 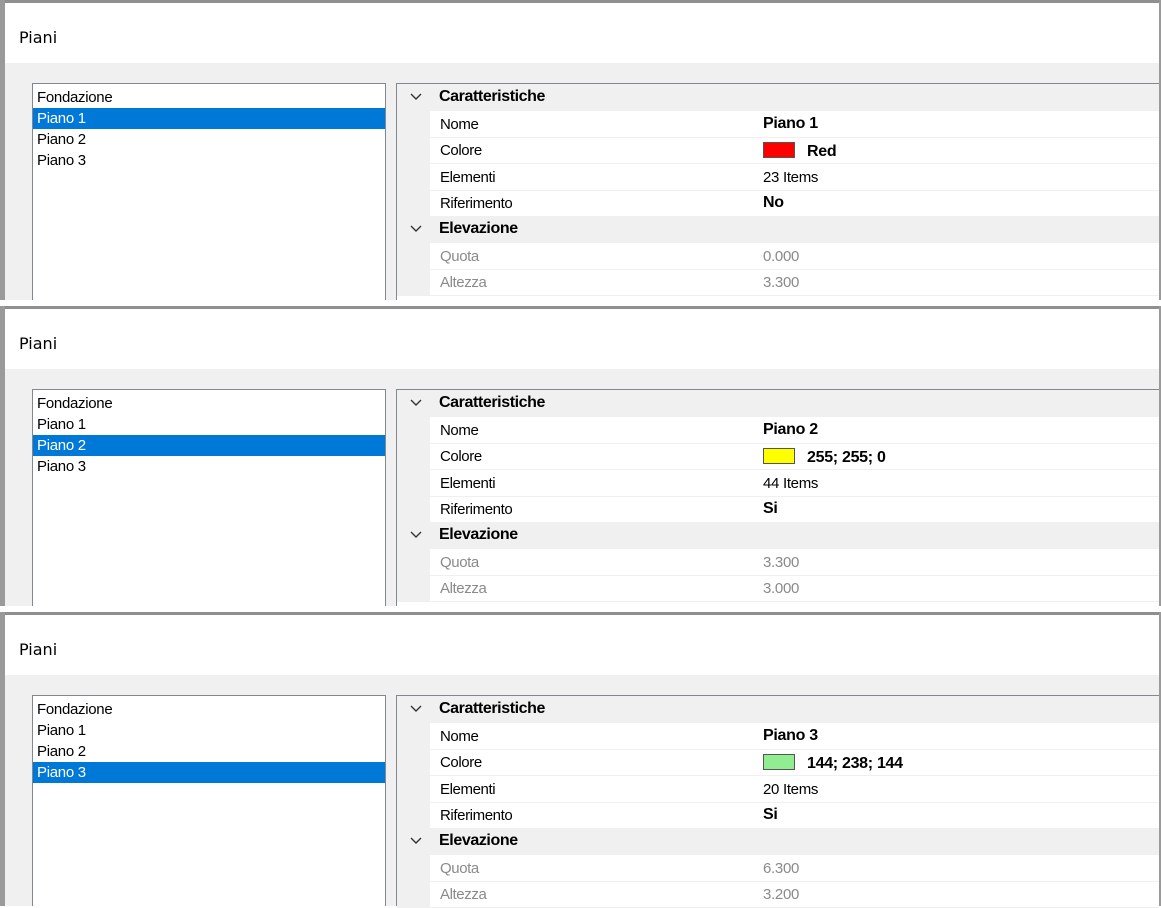 I want to click on property-value: 44 Items, so click(x=790, y=483).